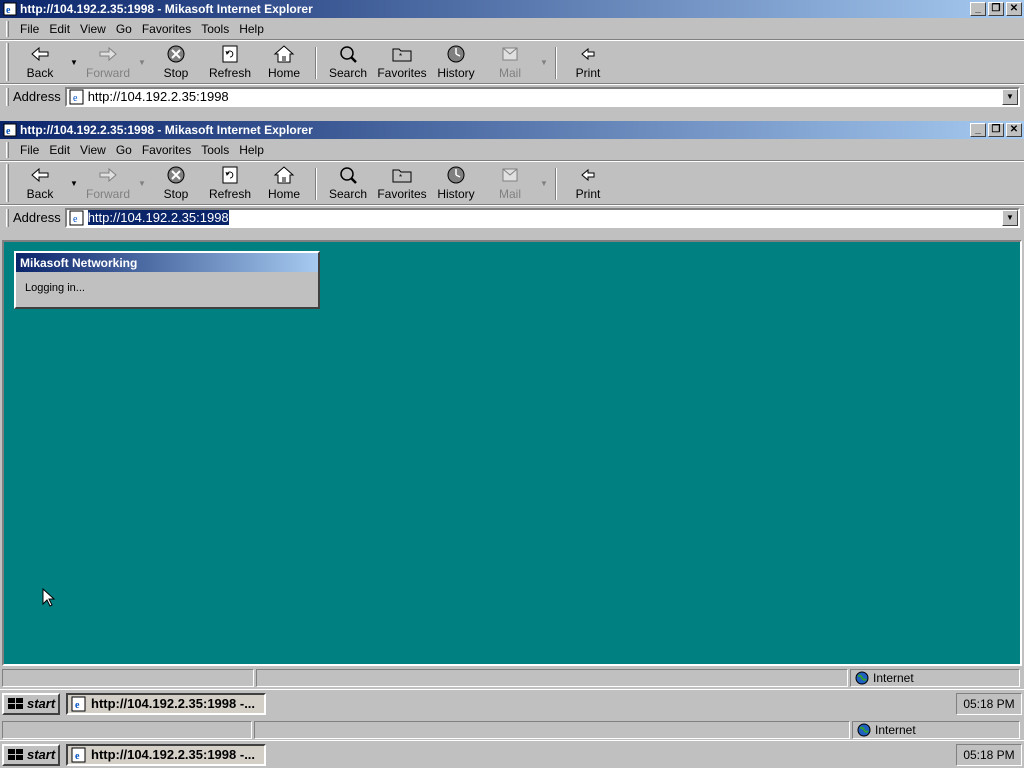 Image resolution: width=1024 pixels, height=768 pixels. What do you see at coordinates (348, 175) in the screenshot?
I see `search-icon` at bounding box center [348, 175].